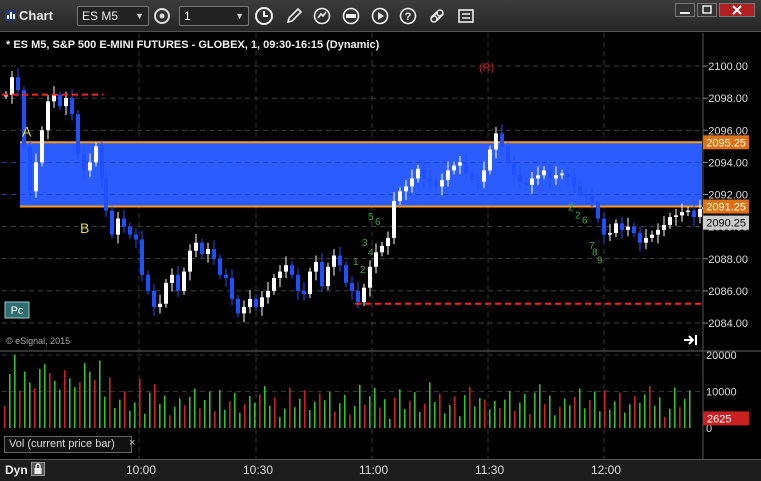 Image resolution: width=761 pixels, height=481 pixels. What do you see at coordinates (16, 470) in the screenshot?
I see `mode-label: Dyn` at bounding box center [16, 470].